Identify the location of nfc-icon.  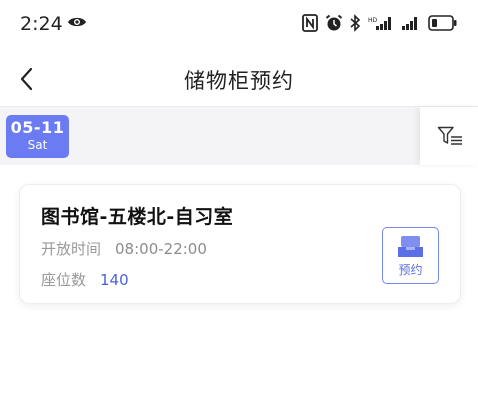
(310, 23).